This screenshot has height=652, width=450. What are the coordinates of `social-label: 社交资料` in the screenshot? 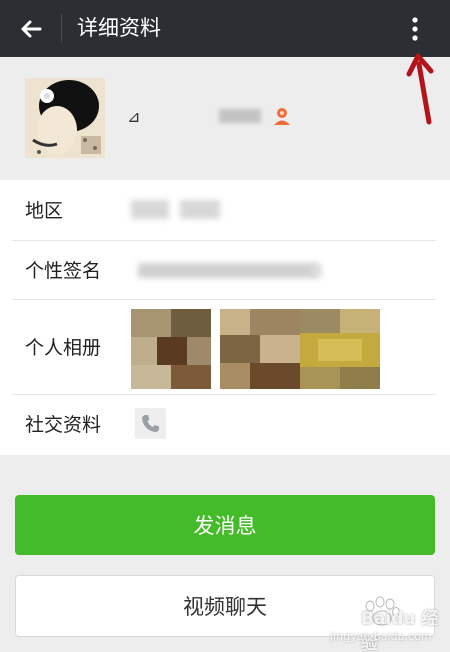 It's located at (63, 425).